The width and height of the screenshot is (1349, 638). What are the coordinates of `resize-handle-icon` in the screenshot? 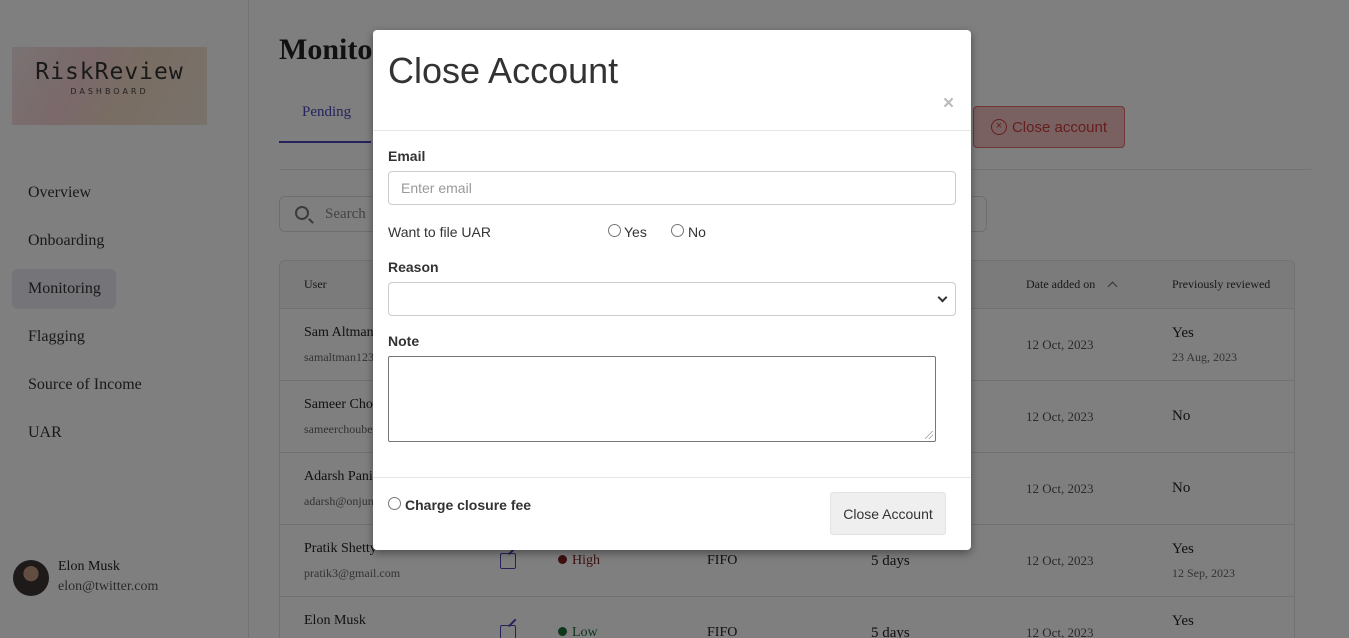 It's located at (929, 435).